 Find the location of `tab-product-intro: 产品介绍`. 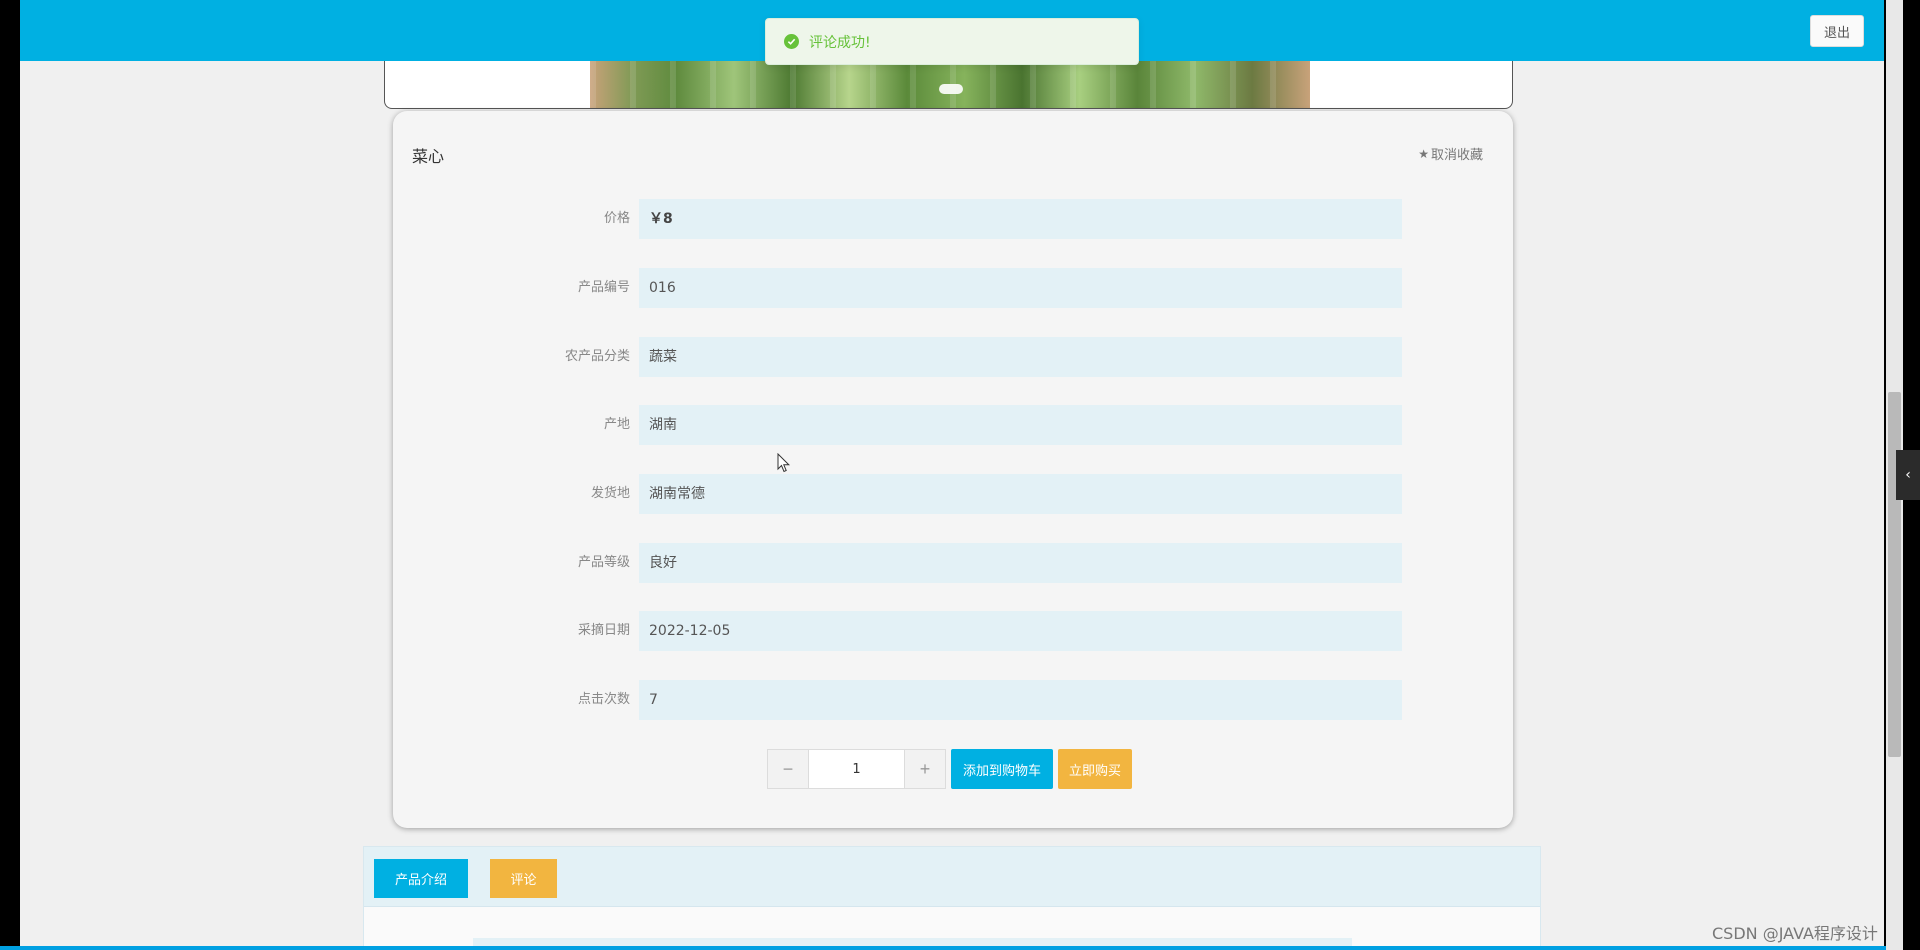

tab-product-intro: 产品介绍 is located at coordinates (421, 878).